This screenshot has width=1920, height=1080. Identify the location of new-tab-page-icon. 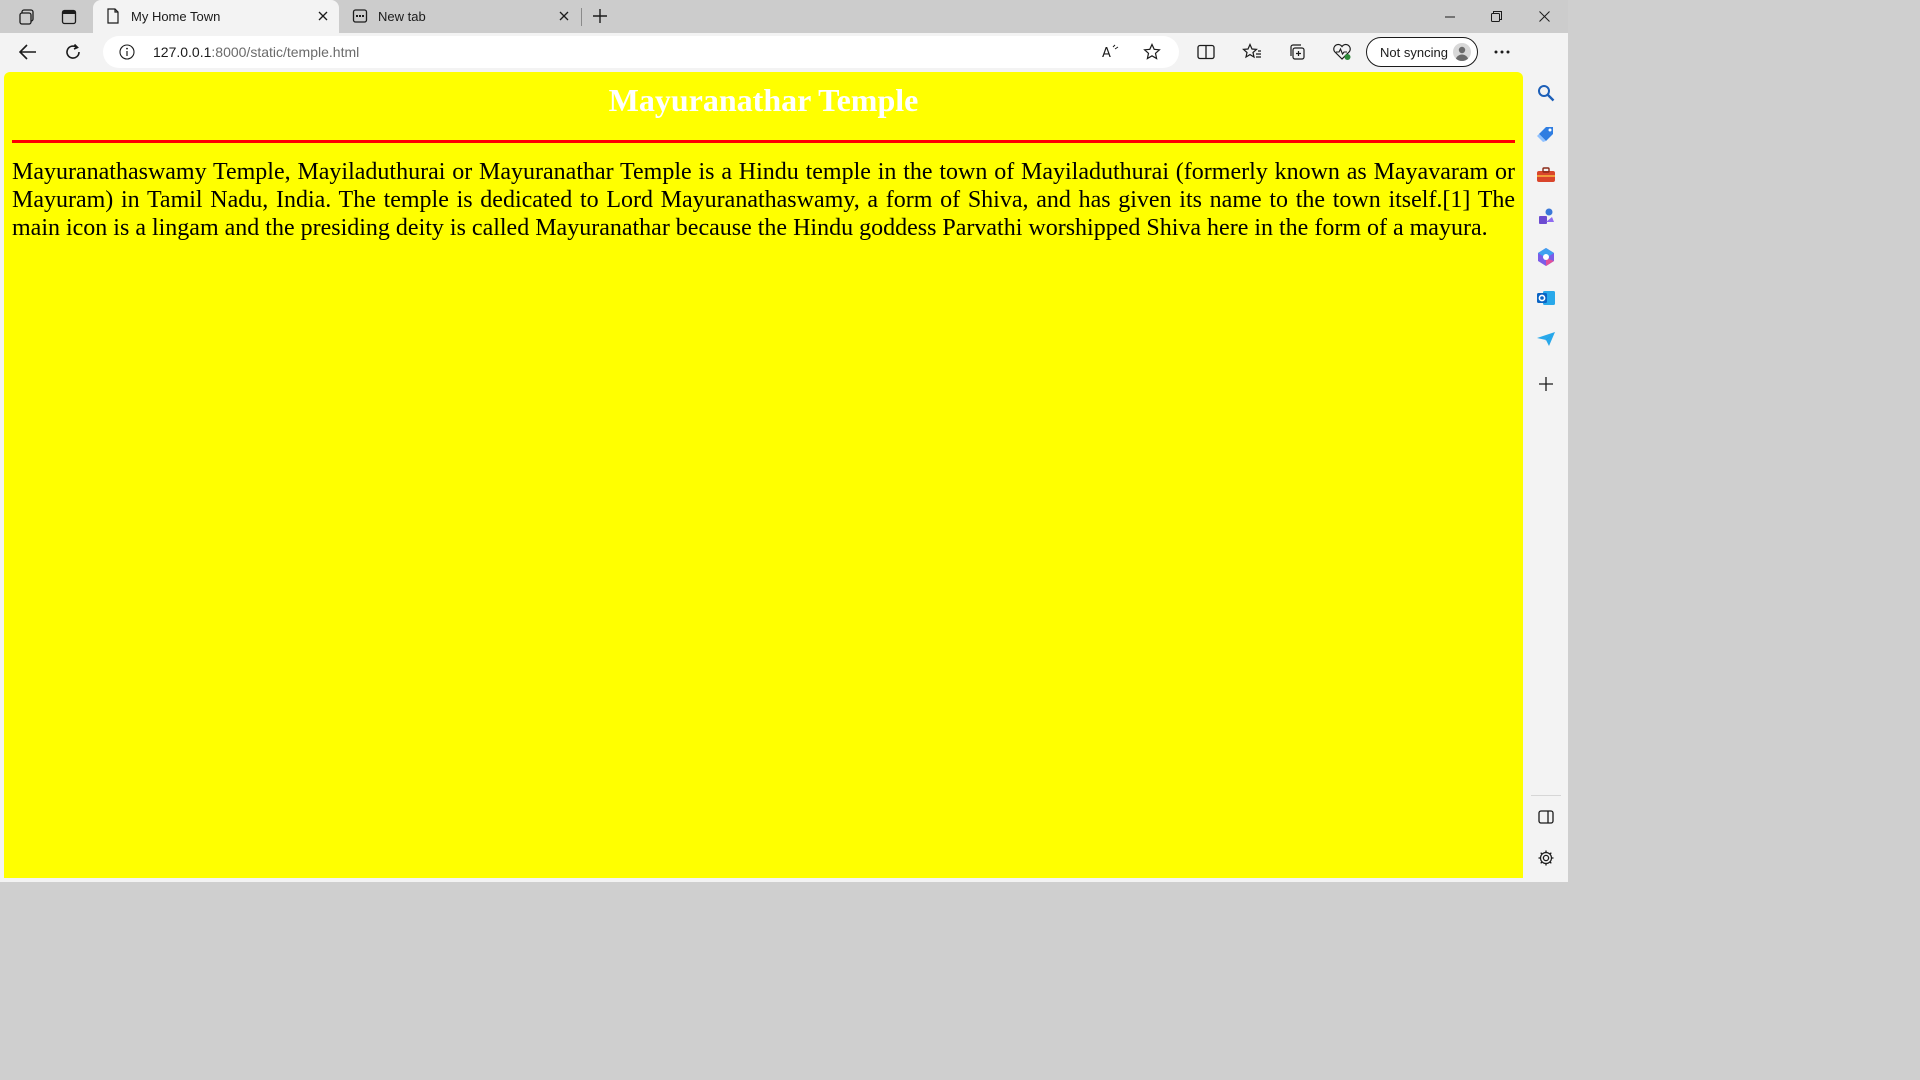
(360, 16).